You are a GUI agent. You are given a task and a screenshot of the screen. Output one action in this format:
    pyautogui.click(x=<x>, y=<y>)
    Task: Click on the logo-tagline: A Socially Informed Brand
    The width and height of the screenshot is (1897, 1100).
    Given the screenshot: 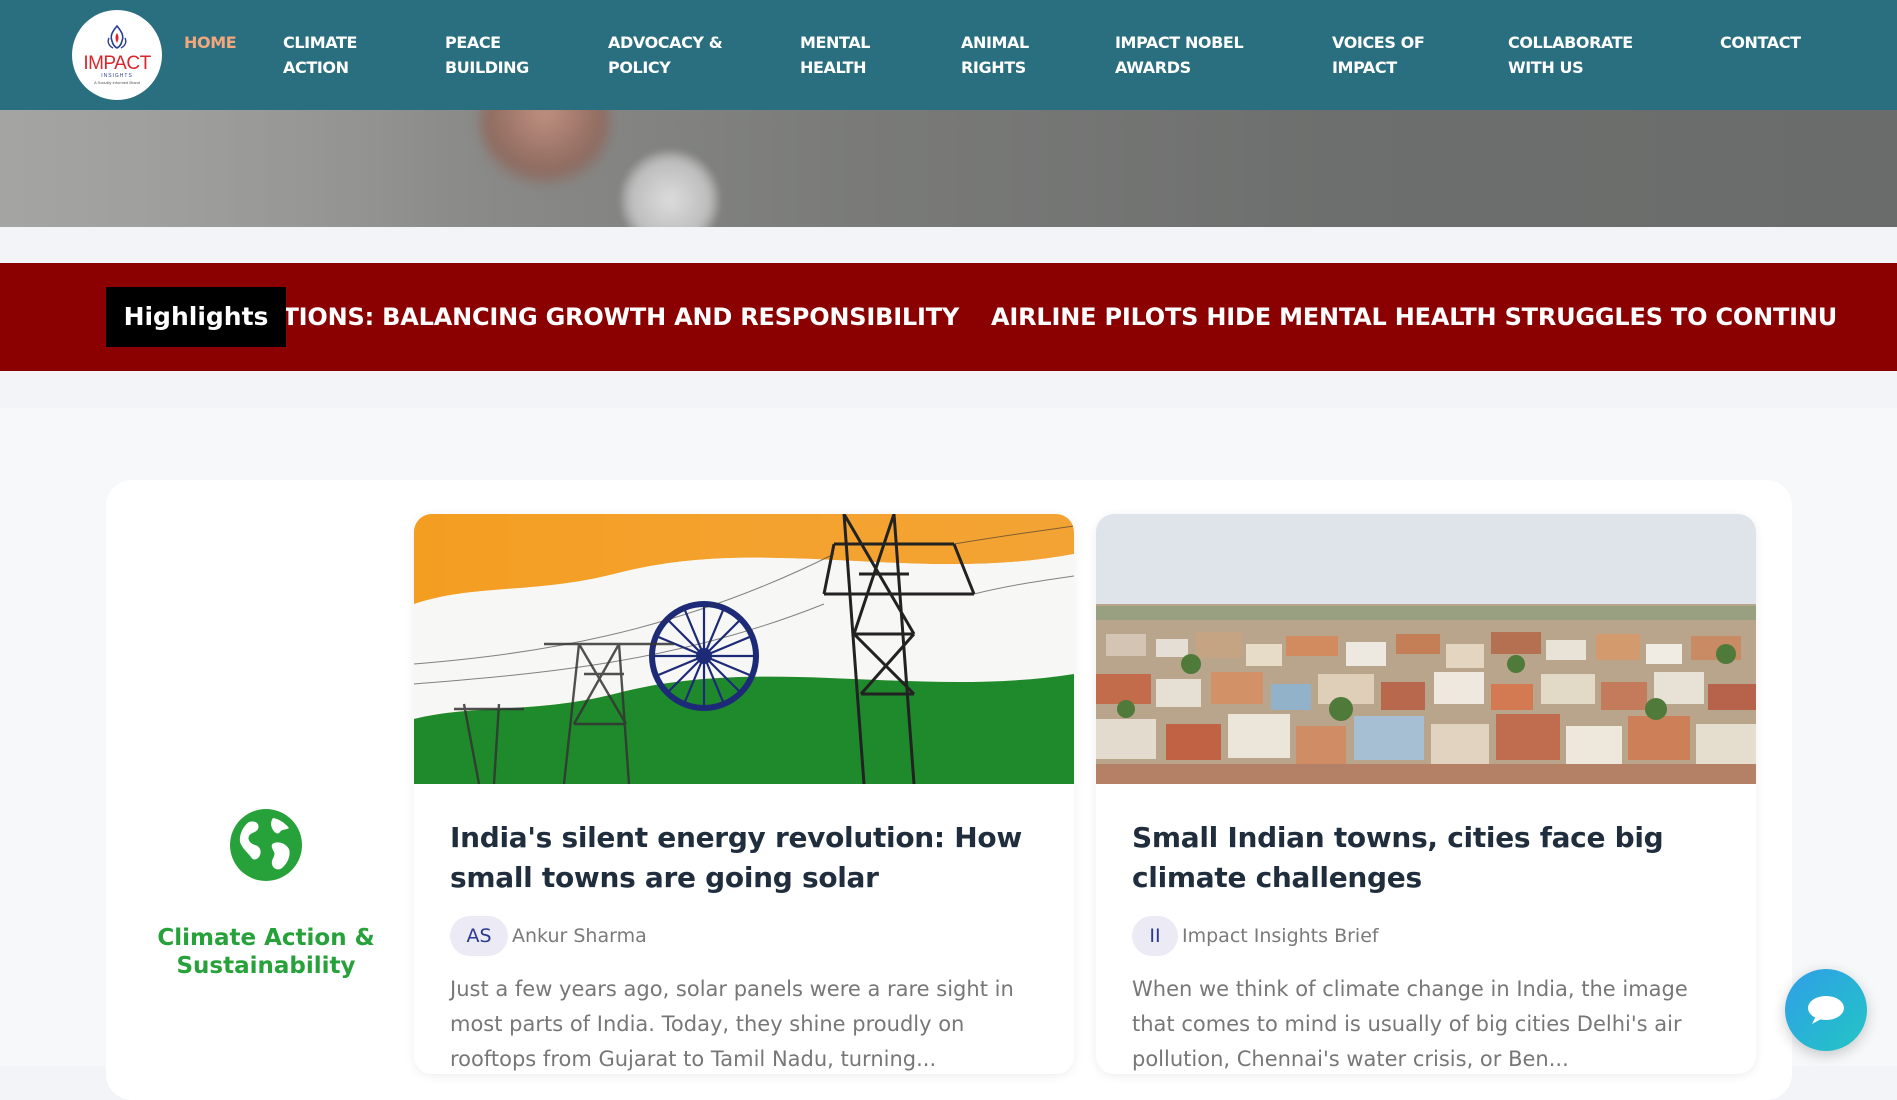 What is the action you would take?
    pyautogui.click(x=117, y=82)
    